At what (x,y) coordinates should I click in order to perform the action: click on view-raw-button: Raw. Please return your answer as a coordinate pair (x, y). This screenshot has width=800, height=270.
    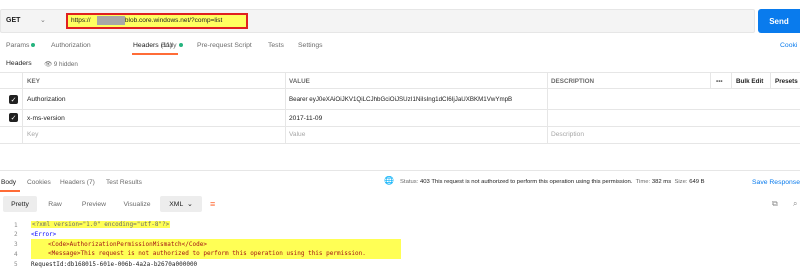
    Looking at the image, I should click on (55, 204).